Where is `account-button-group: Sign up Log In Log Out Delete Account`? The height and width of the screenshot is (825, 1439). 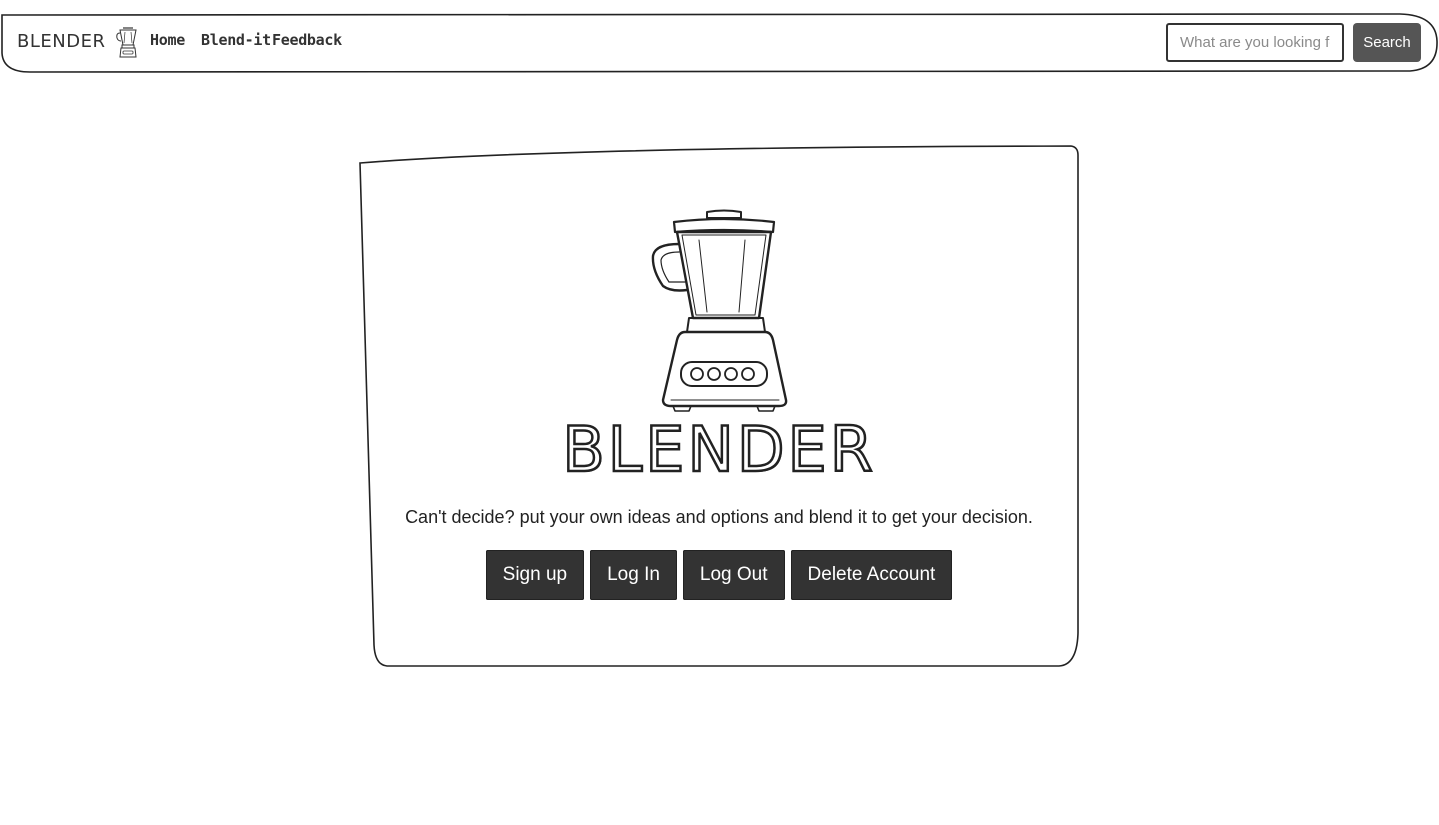 account-button-group: Sign up Log In Log Out Delete Account is located at coordinates (719, 575).